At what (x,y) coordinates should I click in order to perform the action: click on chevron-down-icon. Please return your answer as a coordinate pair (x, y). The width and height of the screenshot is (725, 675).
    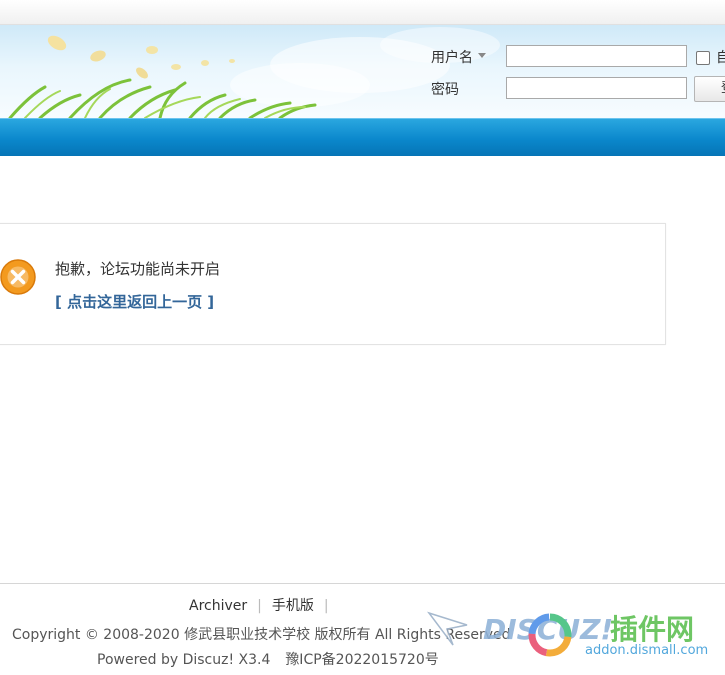
    Looking at the image, I should click on (482, 55).